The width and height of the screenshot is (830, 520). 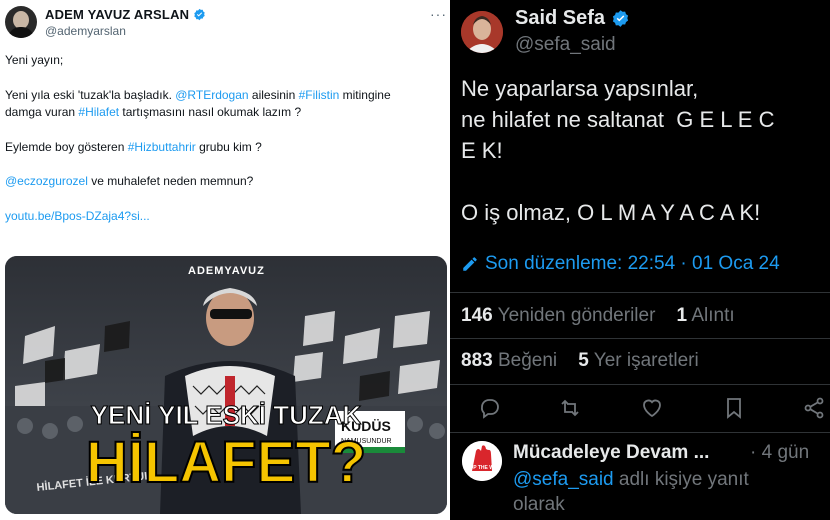 I want to click on reply-context: @sefa_said adlı kişiye yanıt olarak, so click(x=631, y=492).